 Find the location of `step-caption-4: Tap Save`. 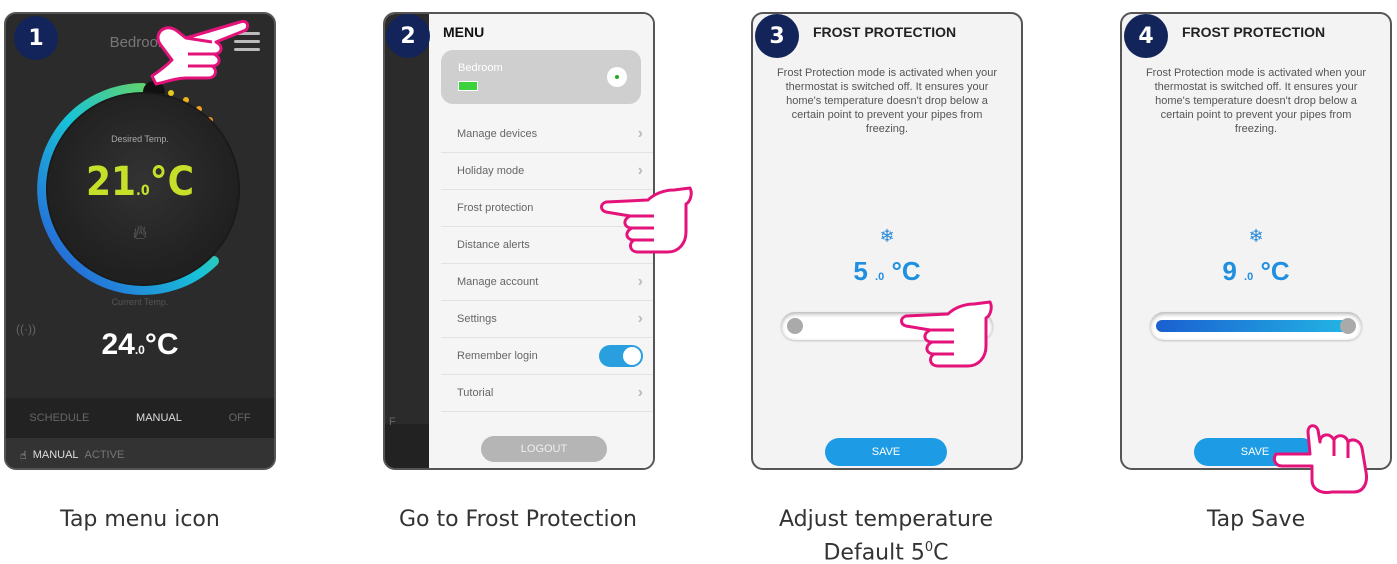

step-caption-4: Tap Save is located at coordinates (1256, 519).